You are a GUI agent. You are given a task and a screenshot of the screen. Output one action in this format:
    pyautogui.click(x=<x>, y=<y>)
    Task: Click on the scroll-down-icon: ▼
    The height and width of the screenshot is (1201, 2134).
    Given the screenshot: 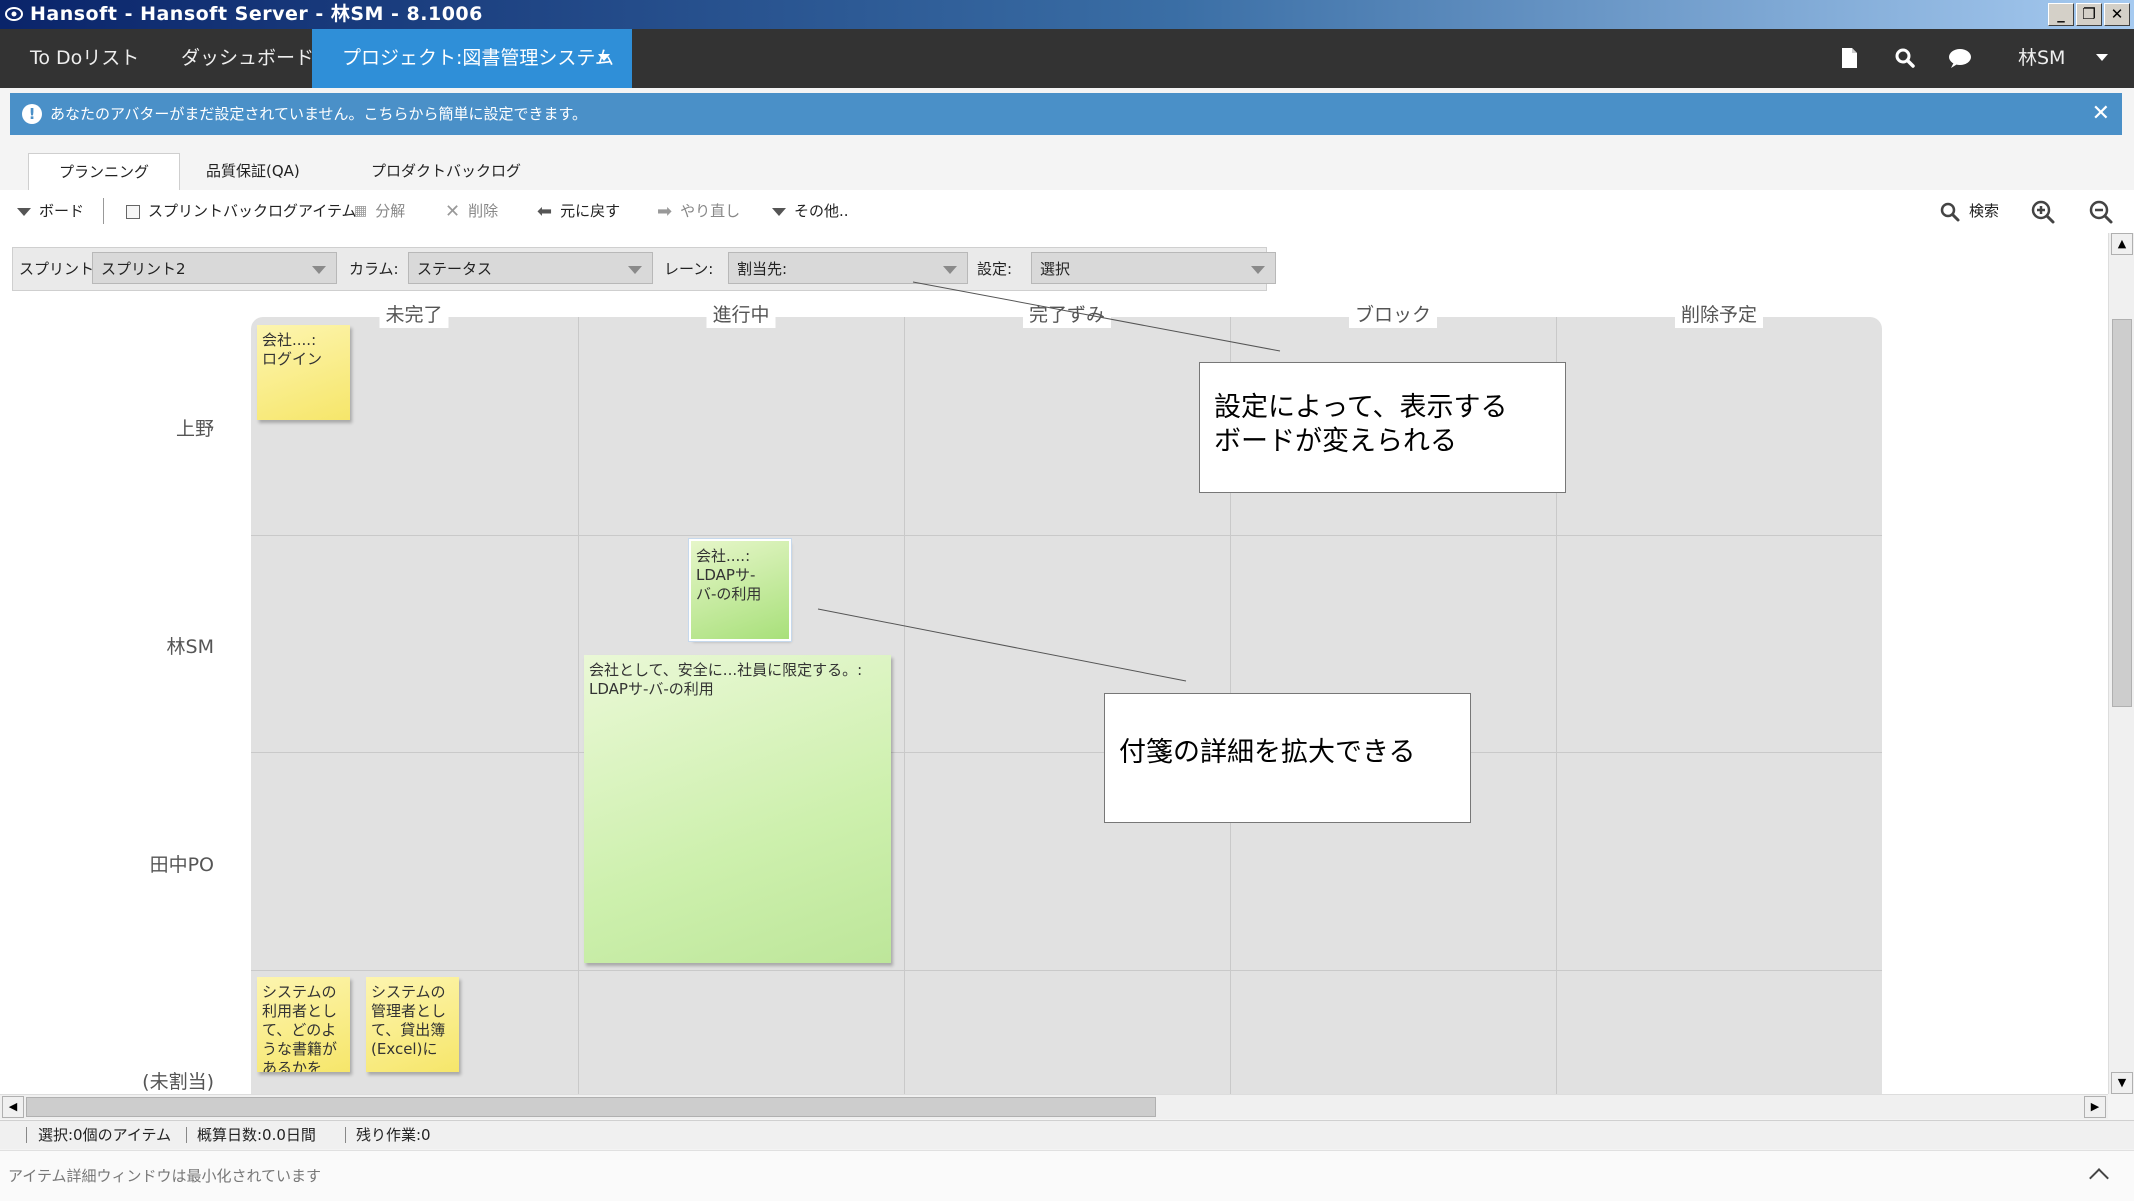 What is the action you would take?
    pyautogui.click(x=2122, y=1083)
    